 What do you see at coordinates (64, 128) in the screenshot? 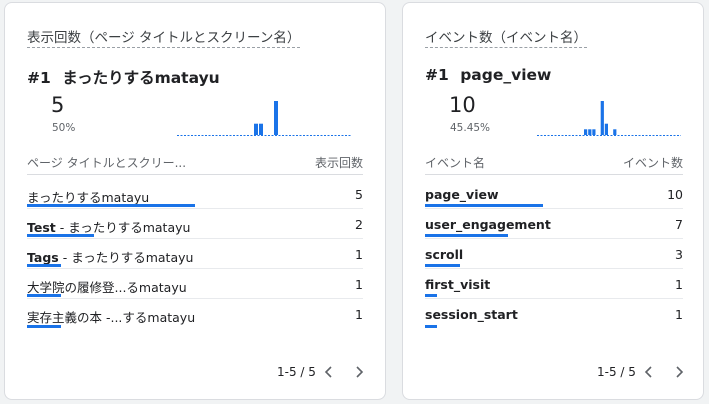
I see `top-percent: 50%` at bounding box center [64, 128].